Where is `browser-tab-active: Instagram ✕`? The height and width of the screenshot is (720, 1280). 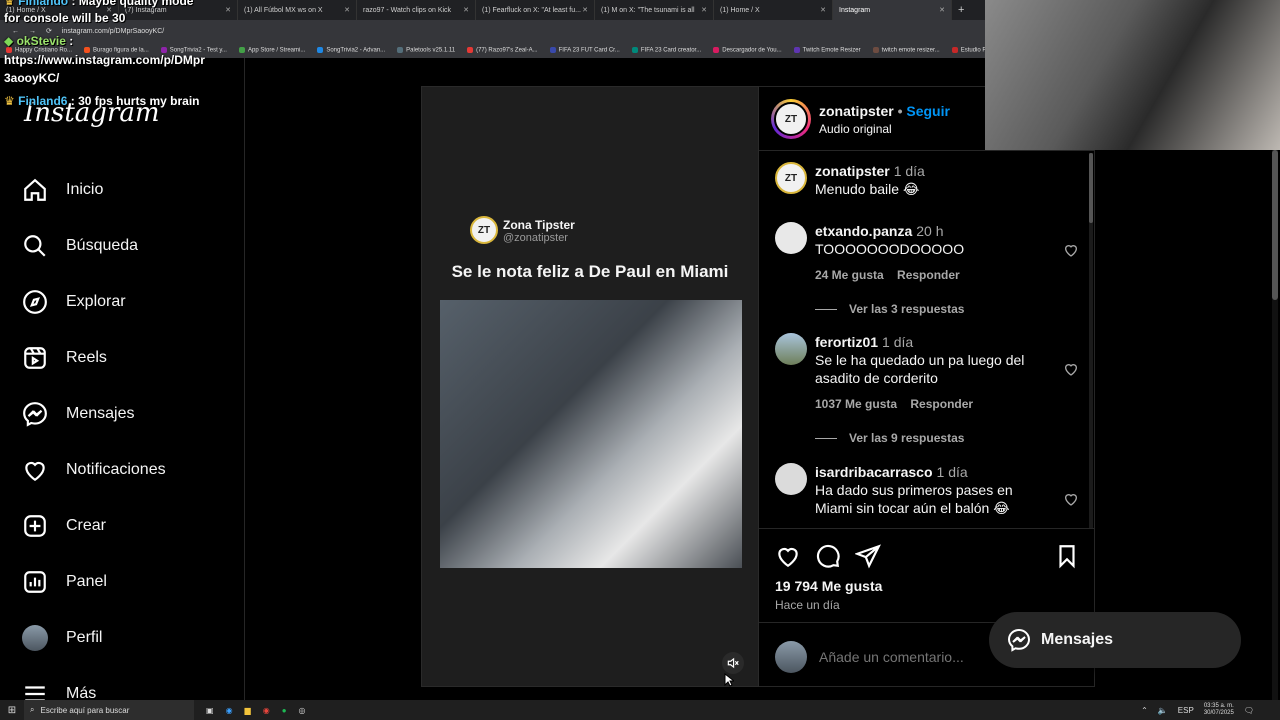
browser-tab-active: Instagram ✕ is located at coordinates (892, 10).